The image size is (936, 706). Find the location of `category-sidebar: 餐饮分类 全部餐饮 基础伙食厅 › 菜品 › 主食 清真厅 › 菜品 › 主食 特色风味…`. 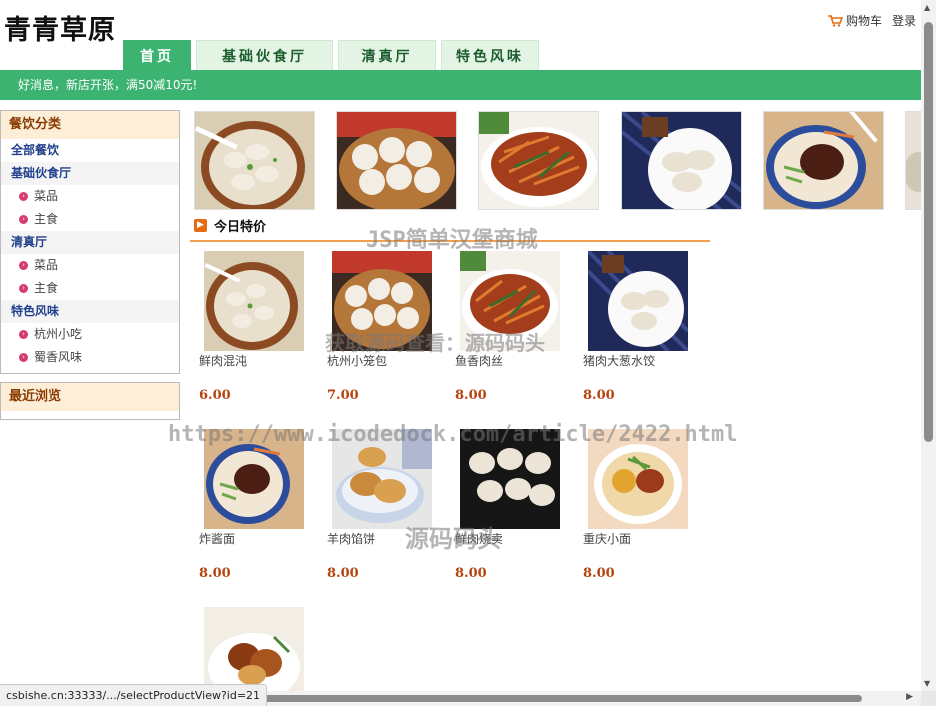

category-sidebar: 餐饮分类 全部餐饮 基础伙食厅 › 菜品 › 主食 清真厅 › 菜品 › 主食 特色风味… is located at coordinates (90, 242).